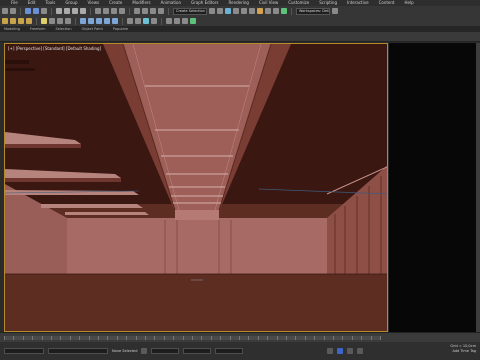 This screenshot has width=480, height=360. I want to click on tab-populate: Populate, so click(120, 29).